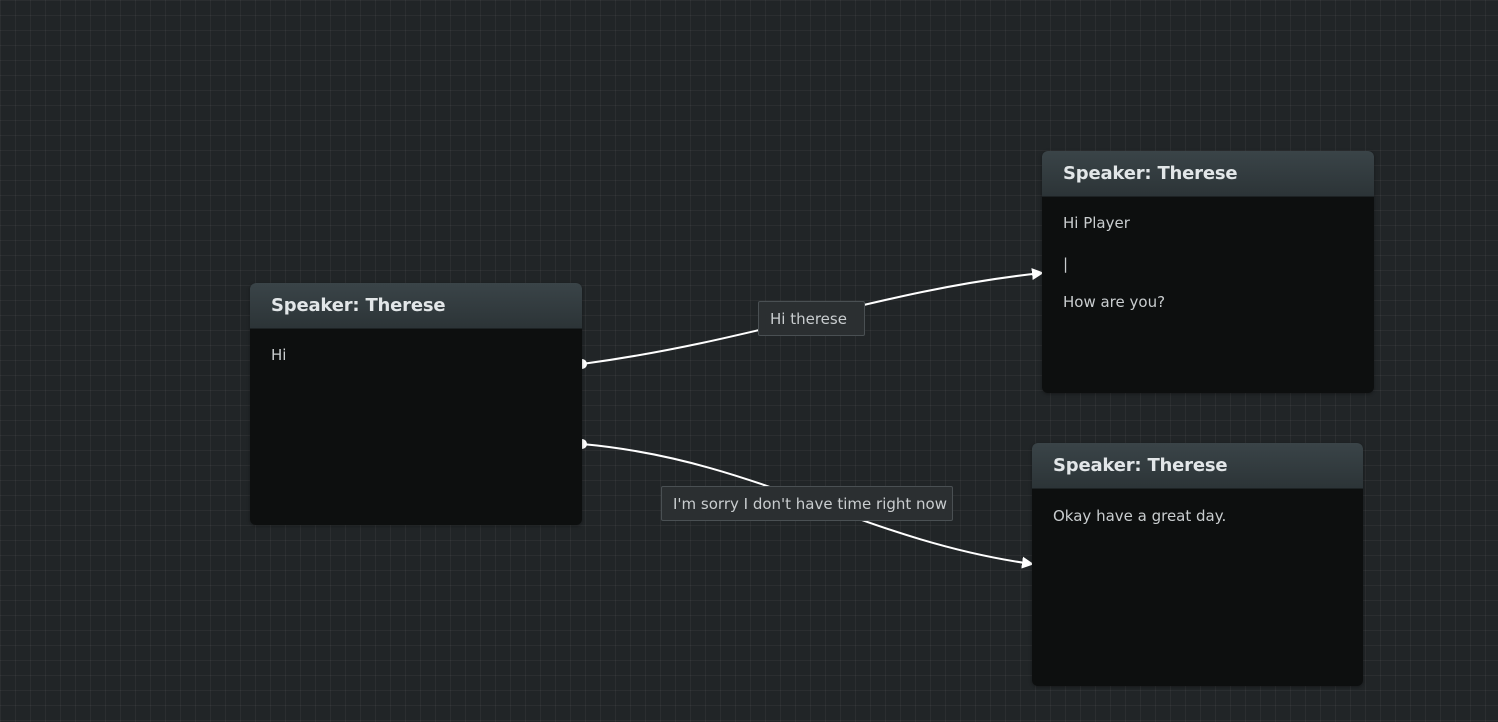  Describe the element at coordinates (1096, 223) in the screenshot. I see `node-text-line: Hi Player` at that location.